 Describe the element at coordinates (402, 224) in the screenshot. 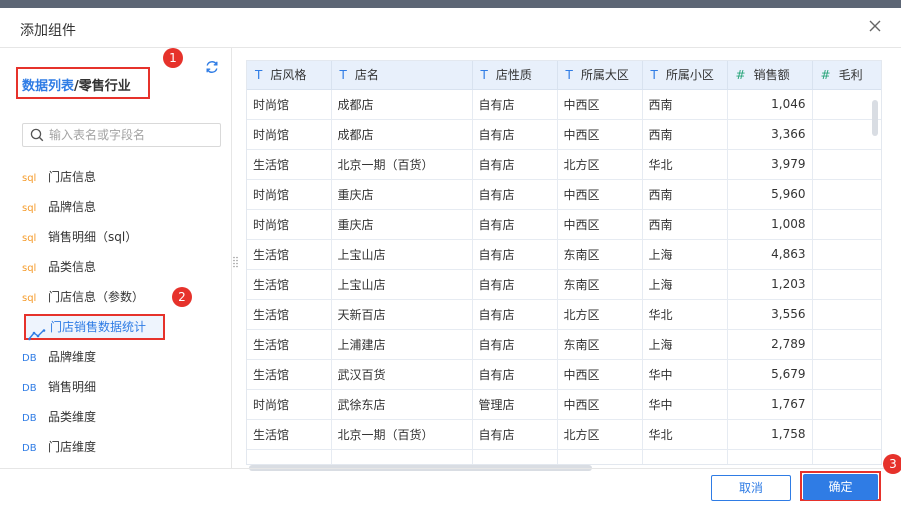

I see `table-cell: 重庆店` at that location.